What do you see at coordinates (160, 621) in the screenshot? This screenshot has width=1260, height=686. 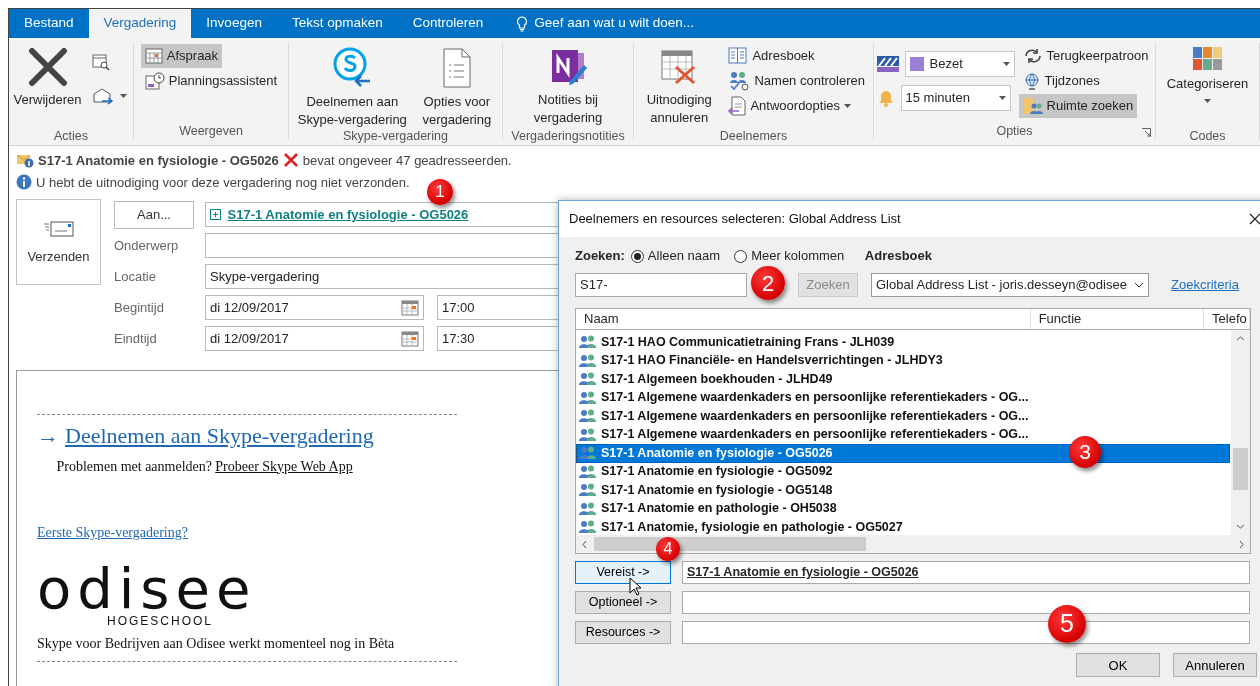 I see `logo-subtitle: HOGESCHOOL` at bounding box center [160, 621].